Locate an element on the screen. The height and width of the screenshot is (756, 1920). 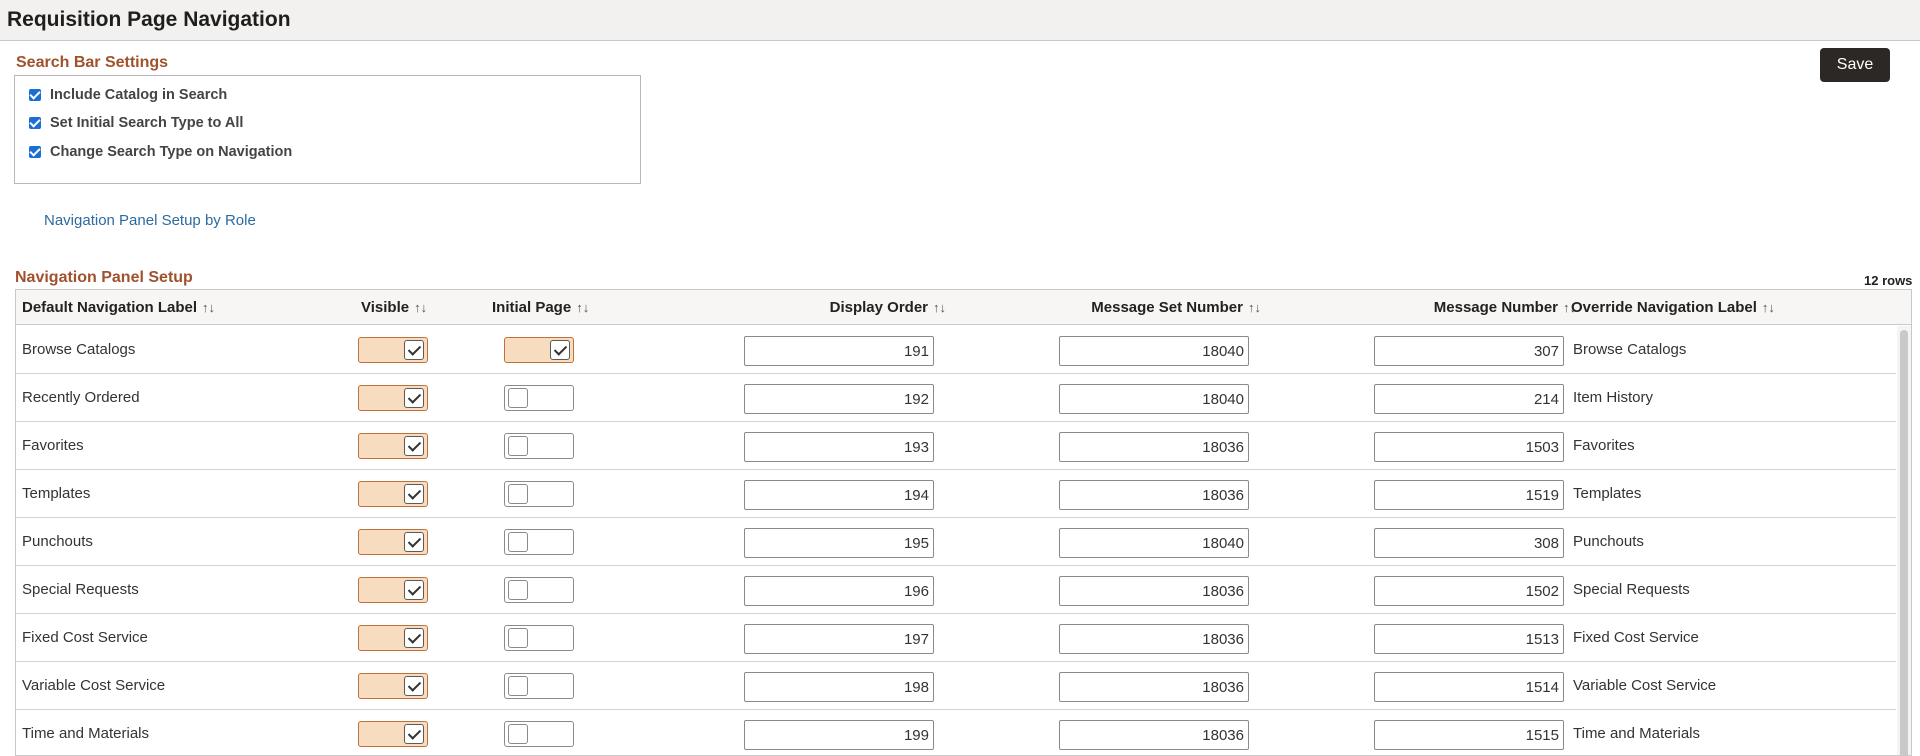
col-visible: Visible ↑↓ is located at coordinates (394, 307).